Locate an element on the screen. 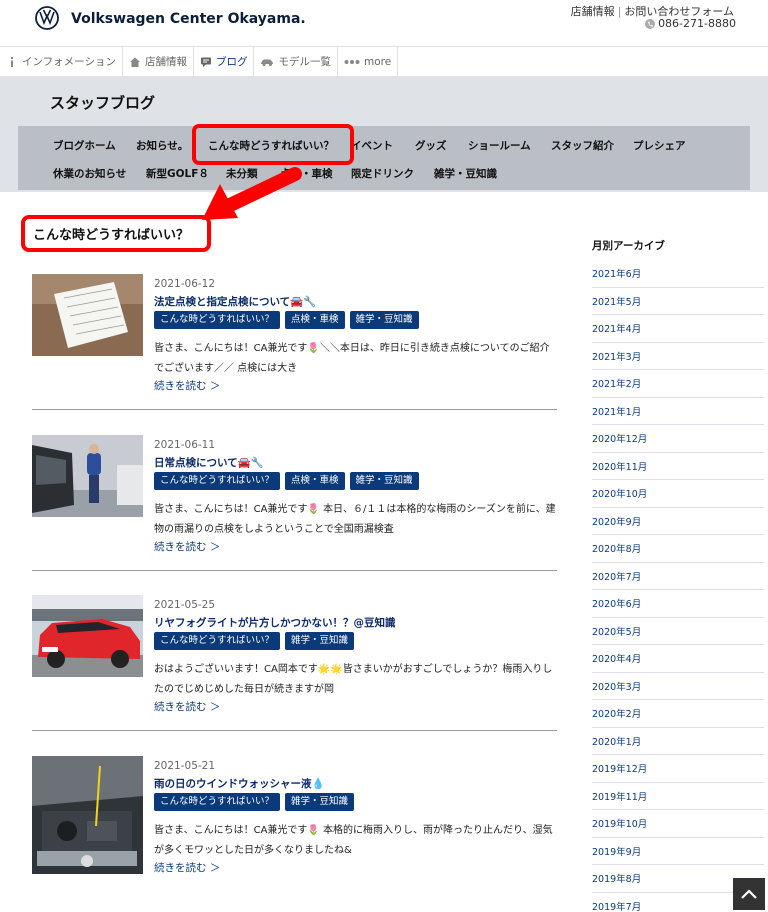  topnav-models: モデル一覧 is located at coordinates (296, 61).